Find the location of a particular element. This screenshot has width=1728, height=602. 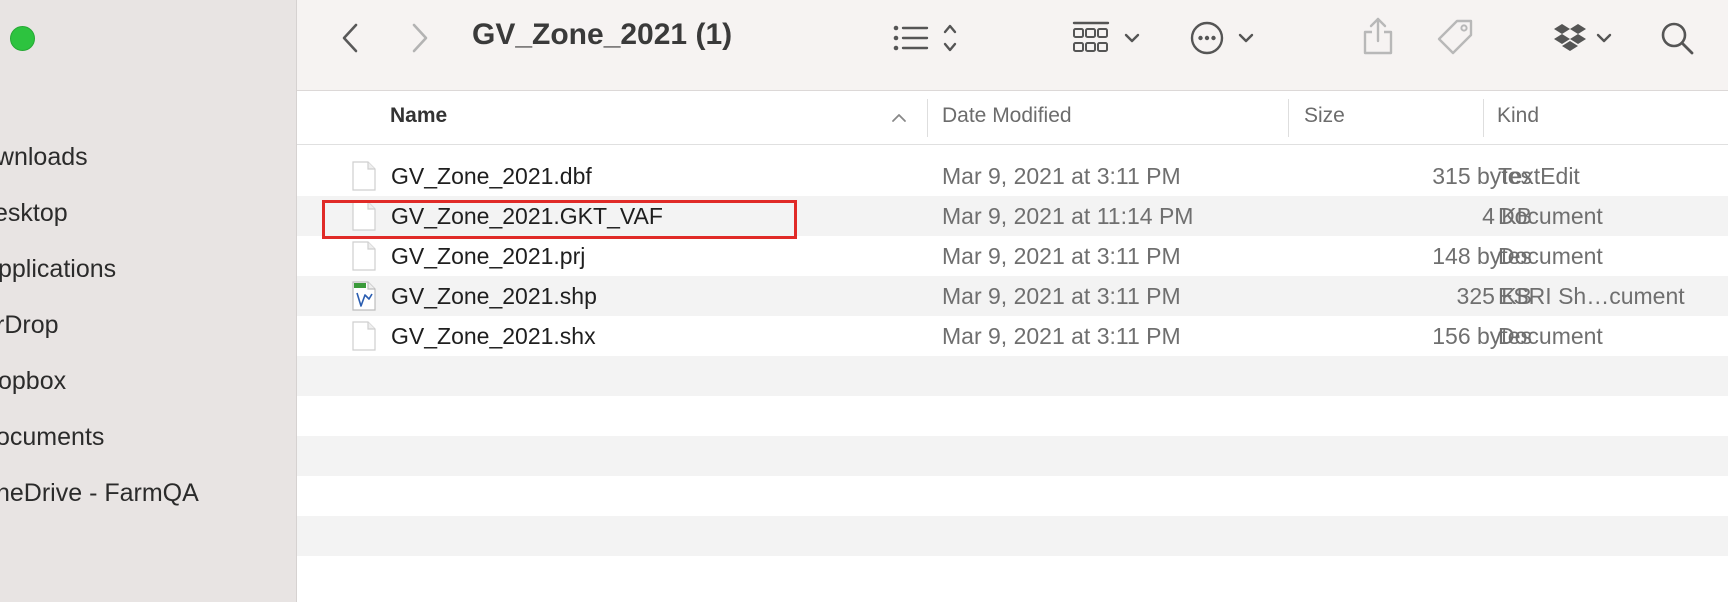

file-name: GV_Zone_2021.dbf is located at coordinates (491, 176).